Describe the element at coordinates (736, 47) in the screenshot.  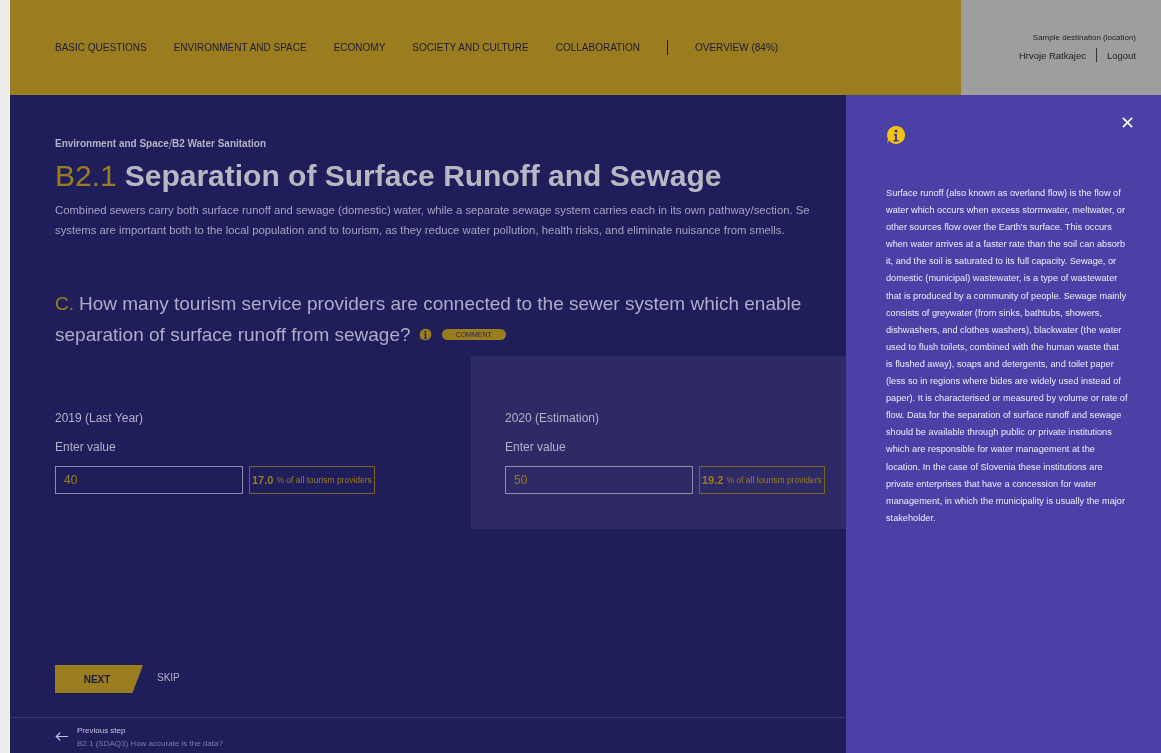
I see `overview-link: OVERVIEW (84%)` at that location.